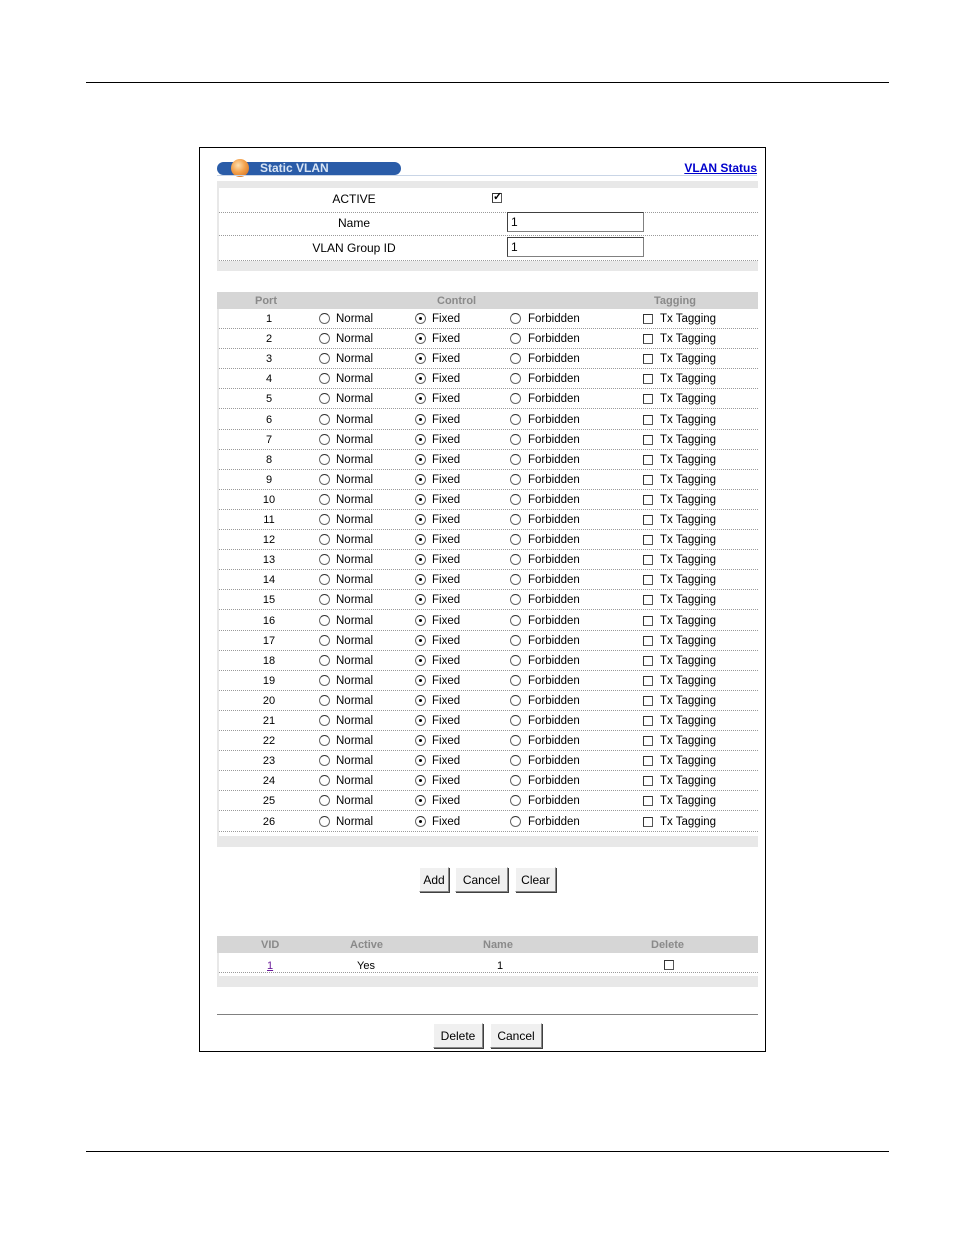 The image size is (954, 1235). What do you see at coordinates (270, 966) in the screenshot?
I see `vid-link: 1` at bounding box center [270, 966].